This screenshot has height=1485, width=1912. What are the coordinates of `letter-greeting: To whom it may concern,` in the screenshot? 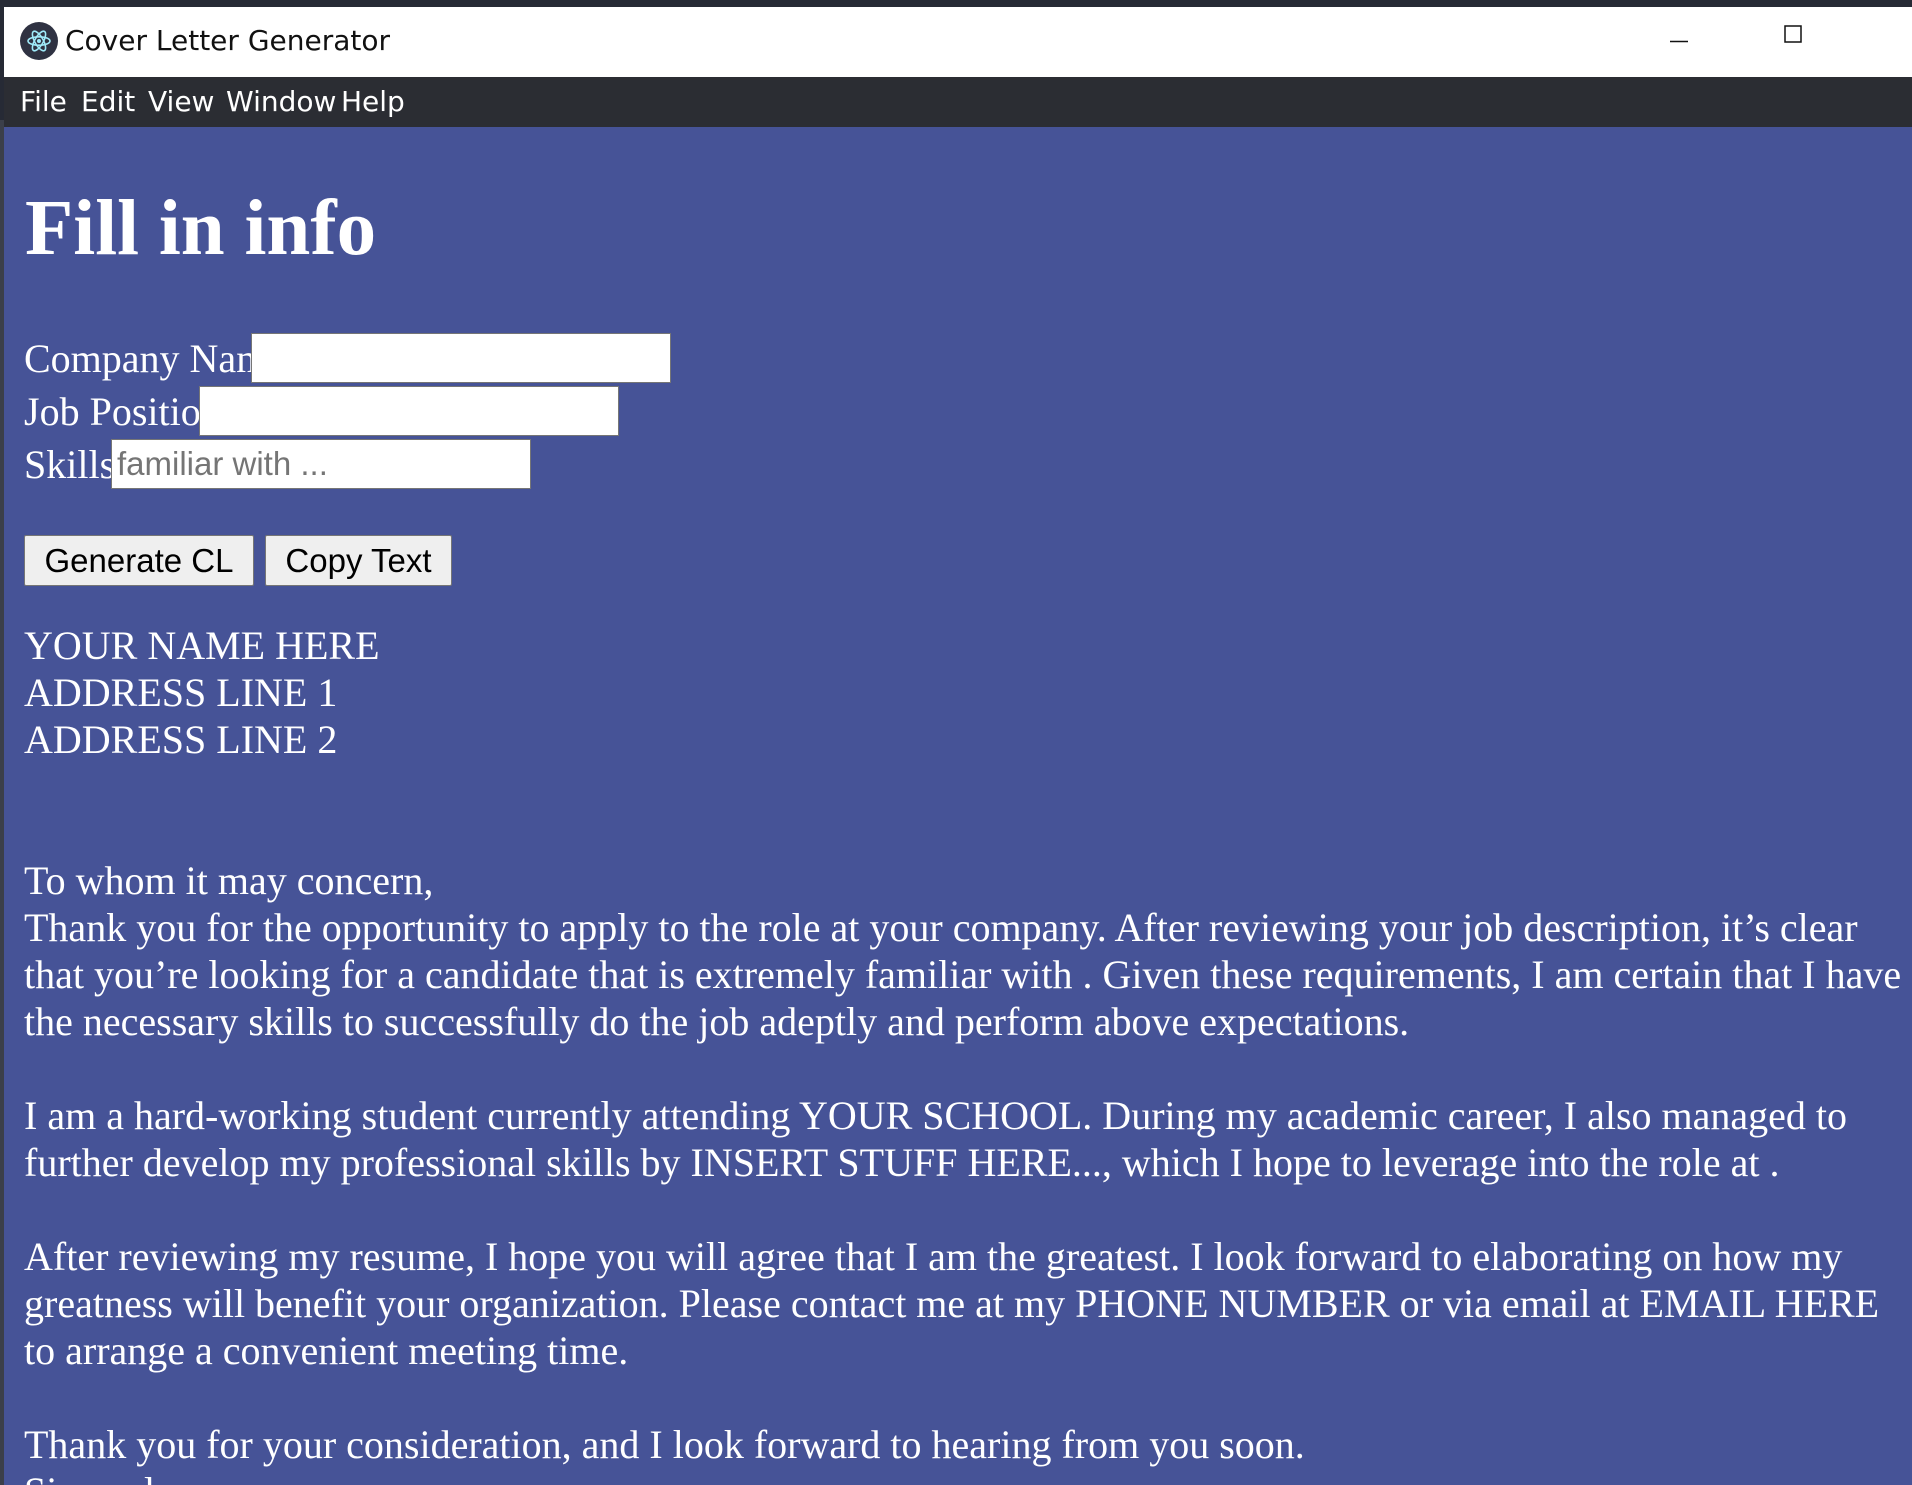 It's located at (229, 880).